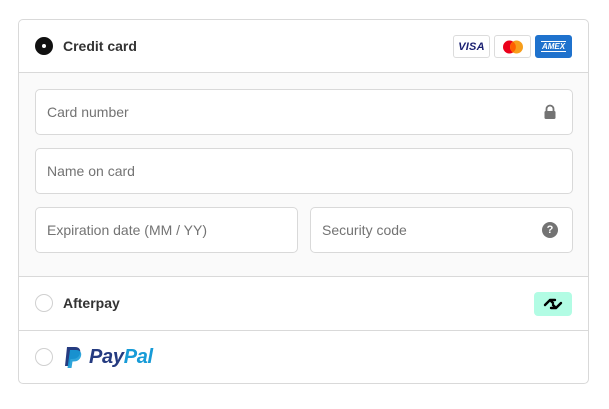 This screenshot has height=409, width=609. I want to click on mastercard-icon, so click(512, 46).